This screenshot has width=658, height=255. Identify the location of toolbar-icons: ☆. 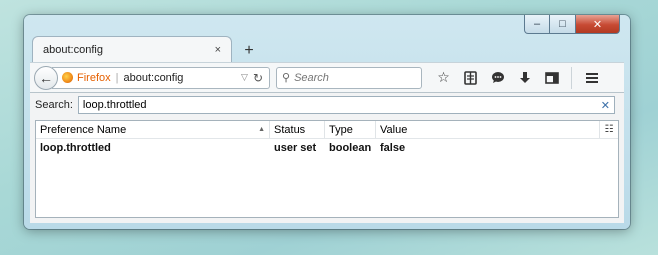
(517, 77).